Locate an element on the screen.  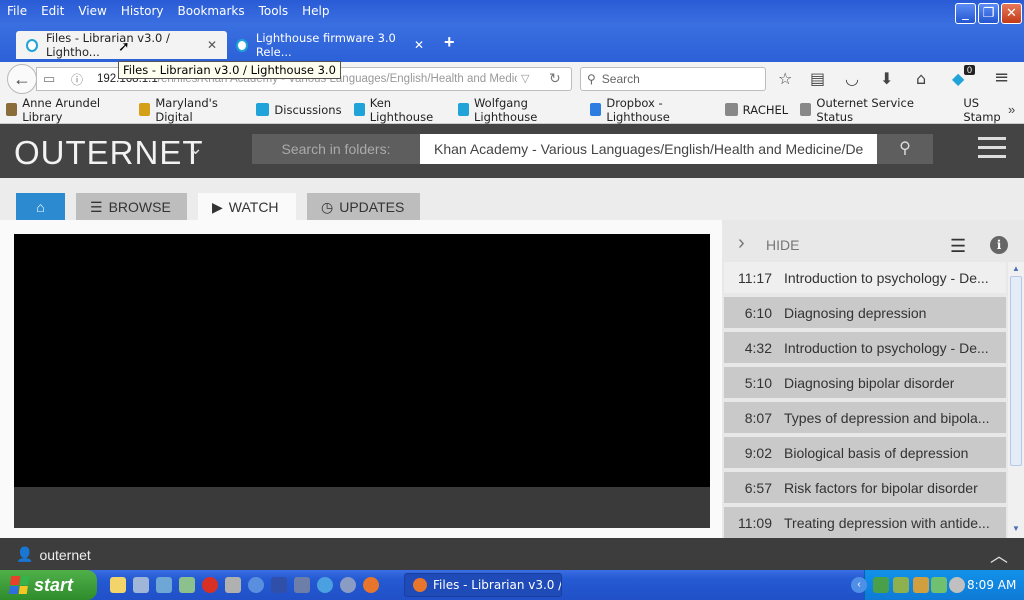
tab-updates: ◷ UPDATES is located at coordinates (363, 207).